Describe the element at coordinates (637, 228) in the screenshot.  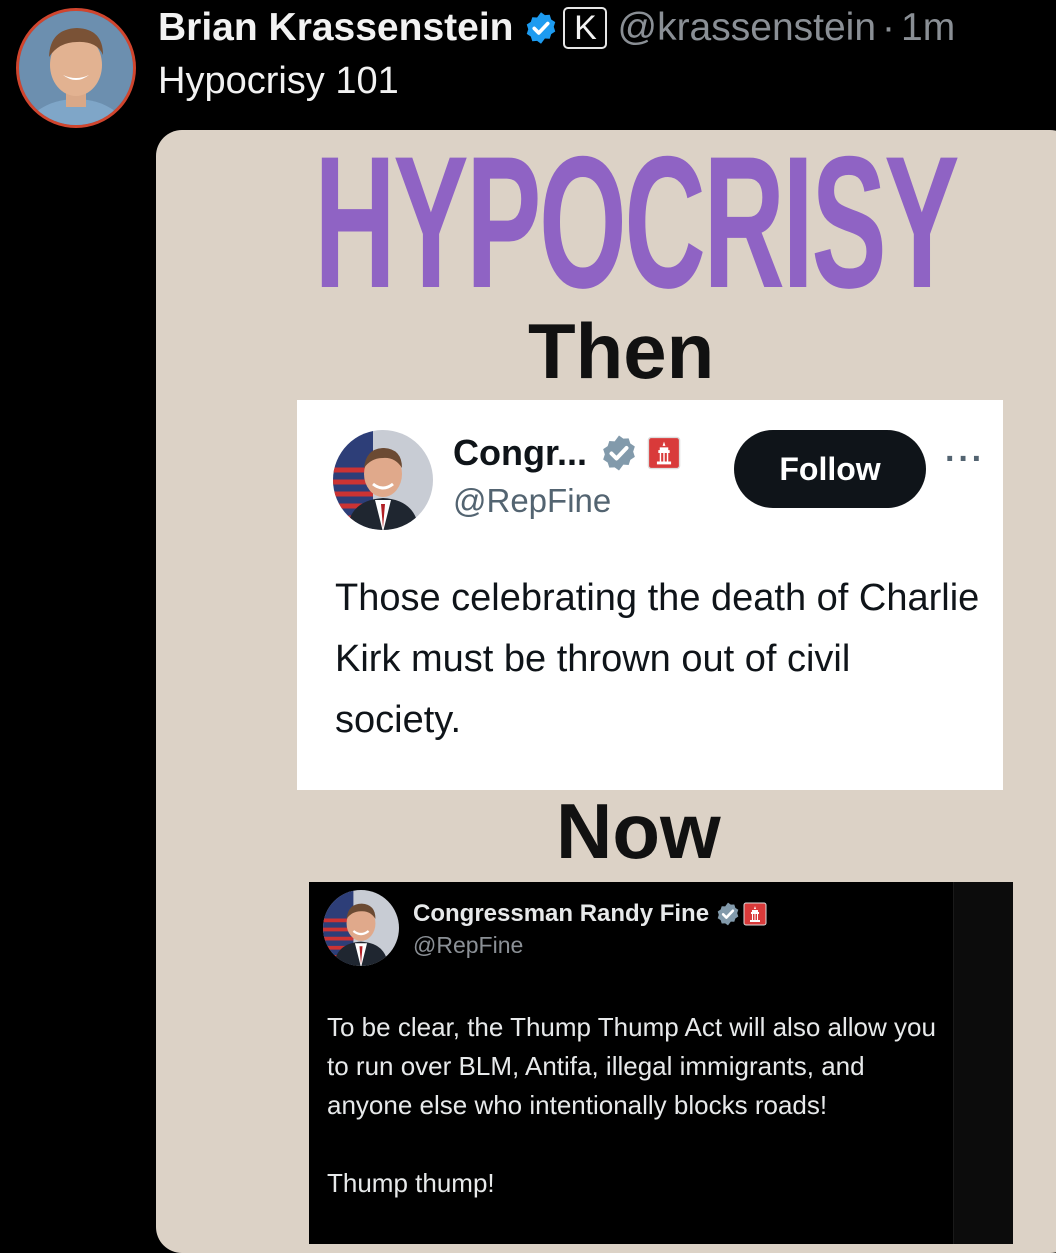
I see `headline-text: HYPOCRISY` at that location.